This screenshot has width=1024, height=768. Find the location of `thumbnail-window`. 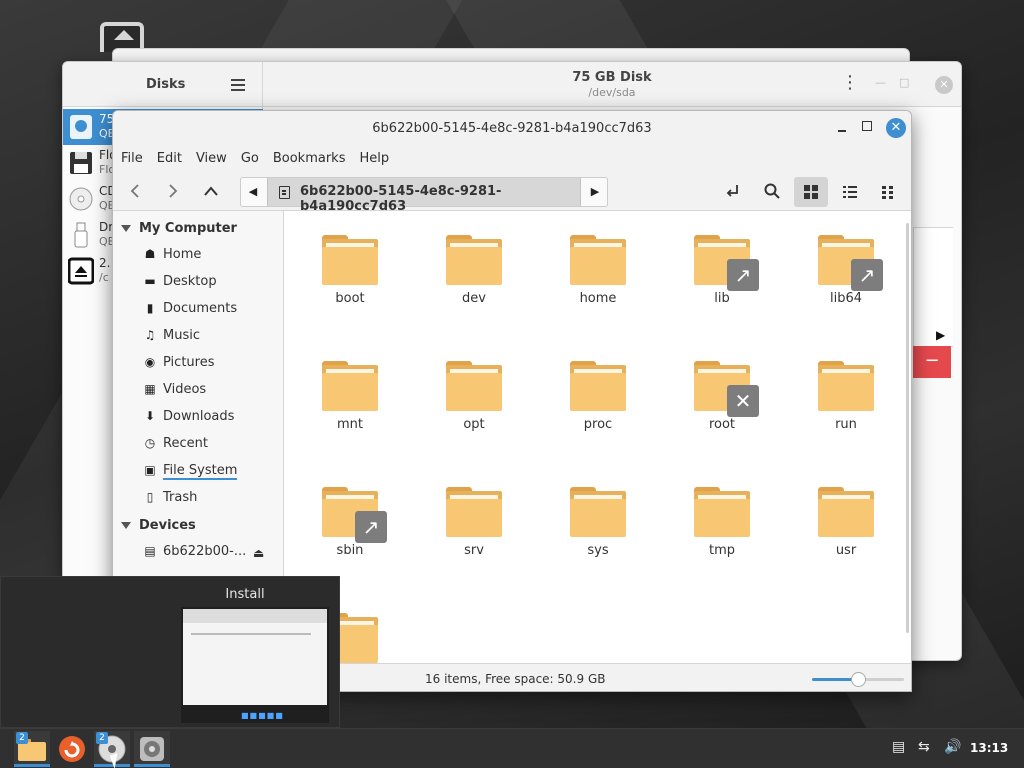

thumbnail-window is located at coordinates (255, 657).